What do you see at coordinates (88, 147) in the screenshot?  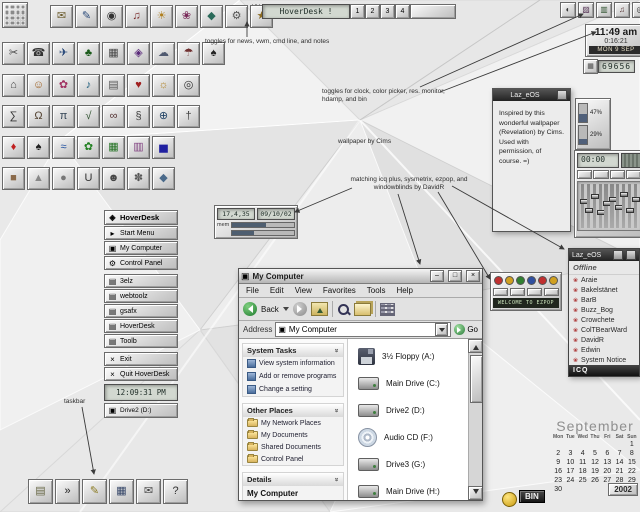 I see `leaf-icon: ✿` at bounding box center [88, 147].